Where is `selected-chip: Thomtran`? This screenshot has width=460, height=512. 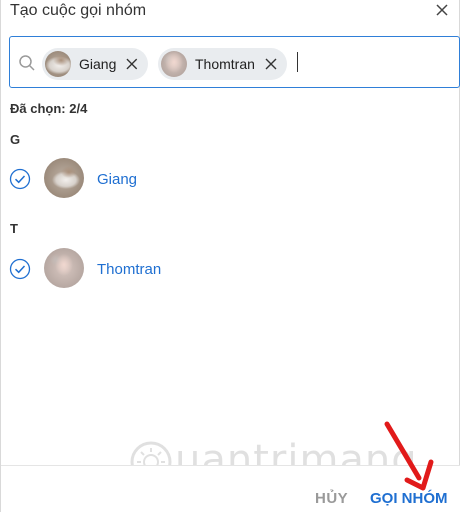
selected-chip: Thomtran is located at coordinates (222, 64).